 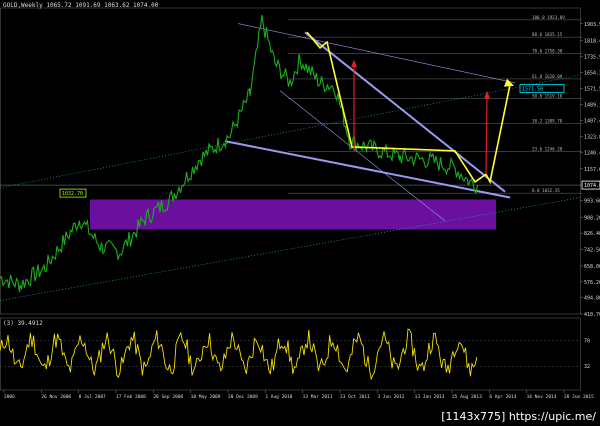 I want to click on channel-upper-bold, so click(x=405, y=112).